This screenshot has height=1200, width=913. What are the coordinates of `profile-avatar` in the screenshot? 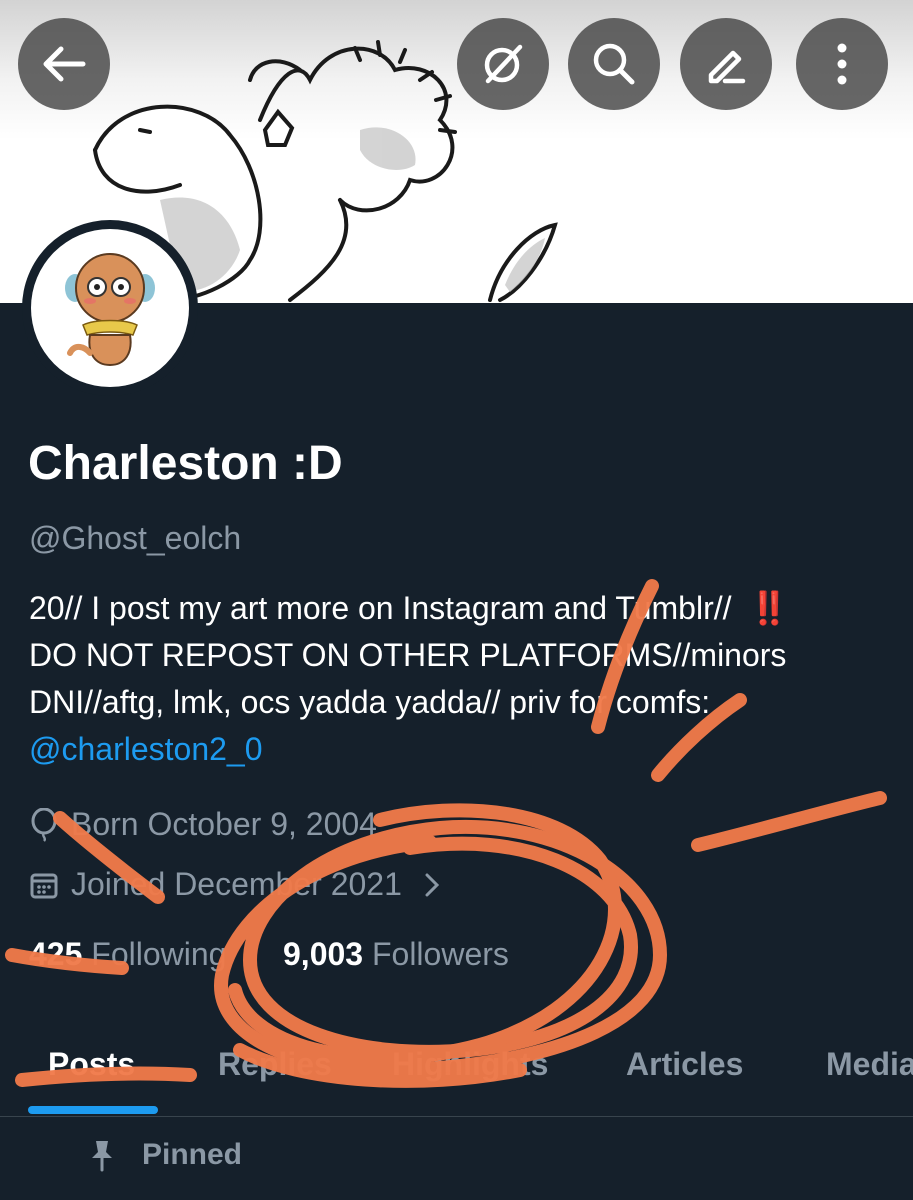 It's located at (110, 308).